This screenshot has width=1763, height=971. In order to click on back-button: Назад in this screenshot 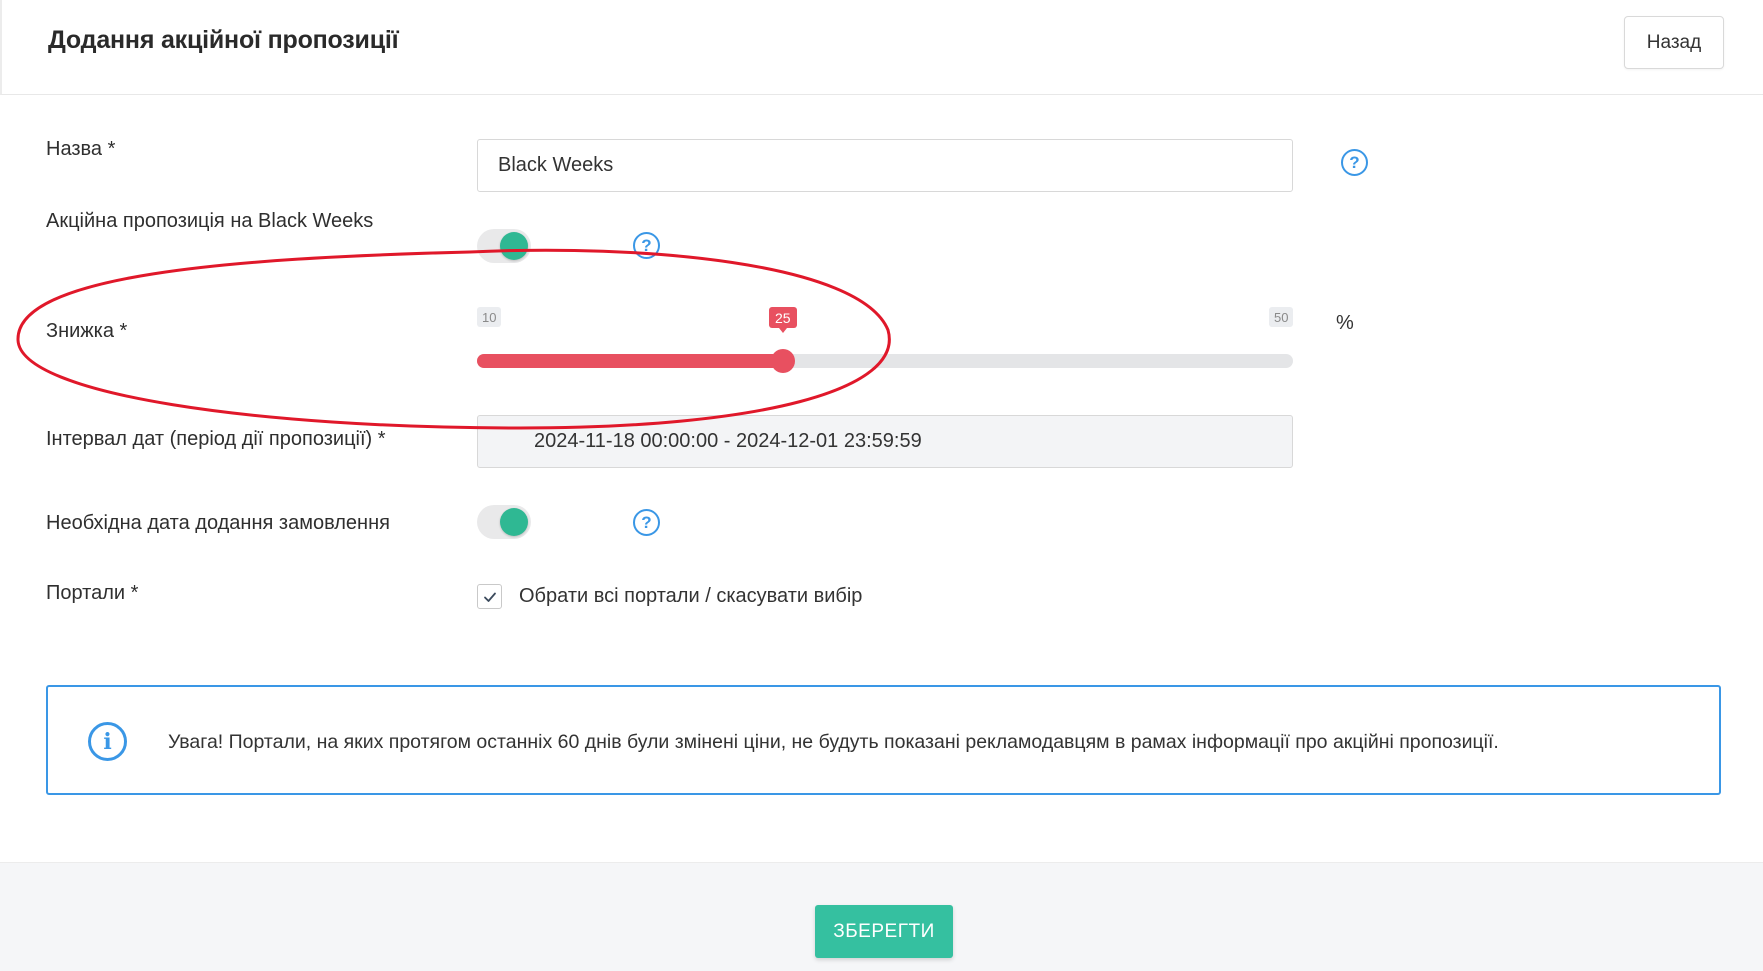, I will do `click(1674, 42)`.